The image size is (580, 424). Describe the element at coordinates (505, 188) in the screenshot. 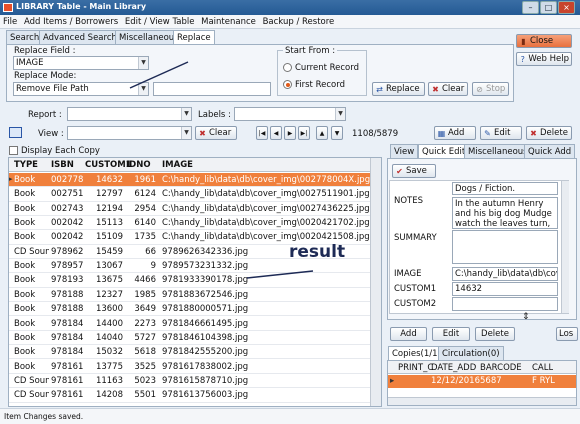

I see `subject-field: Dogs / Fiction.` at that location.